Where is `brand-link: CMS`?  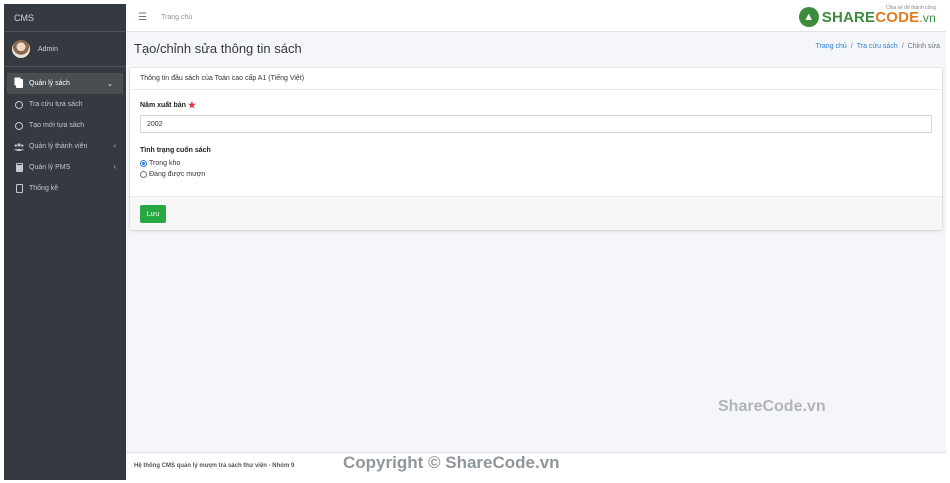 brand-link: CMS is located at coordinates (65, 18).